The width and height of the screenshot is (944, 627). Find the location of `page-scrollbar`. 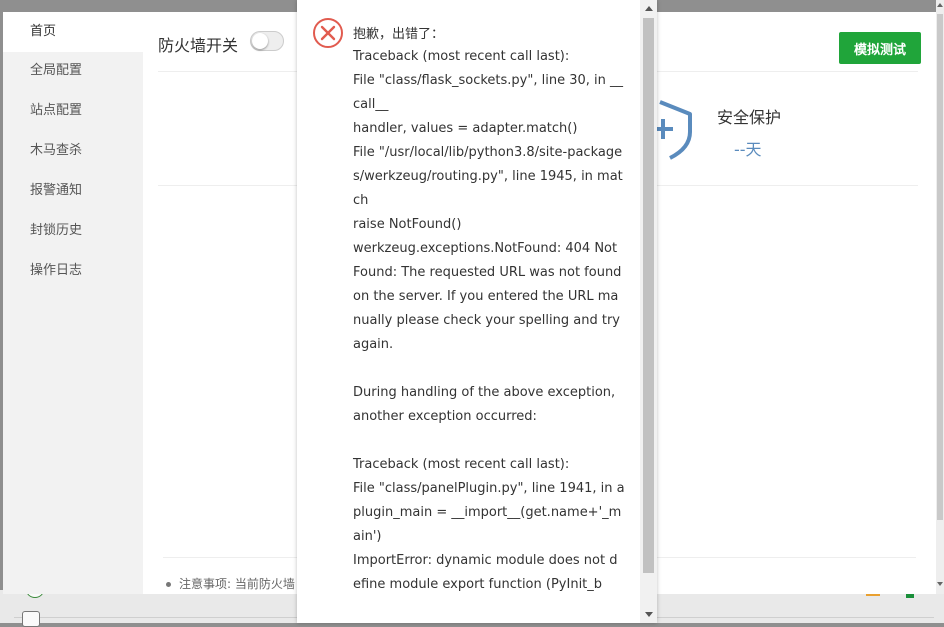

page-scrollbar is located at coordinates (940, 297).